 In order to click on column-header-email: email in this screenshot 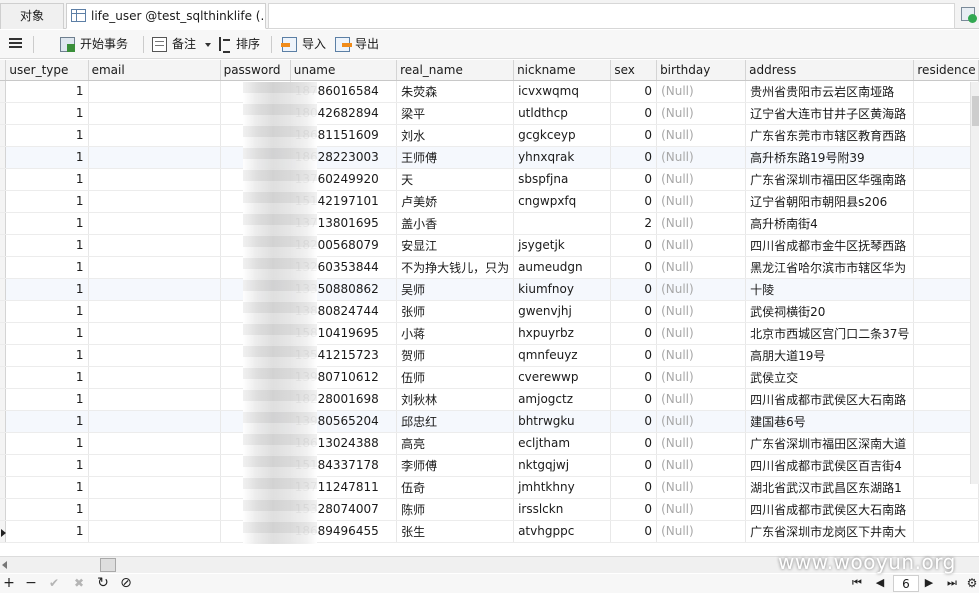, I will do `click(154, 70)`.